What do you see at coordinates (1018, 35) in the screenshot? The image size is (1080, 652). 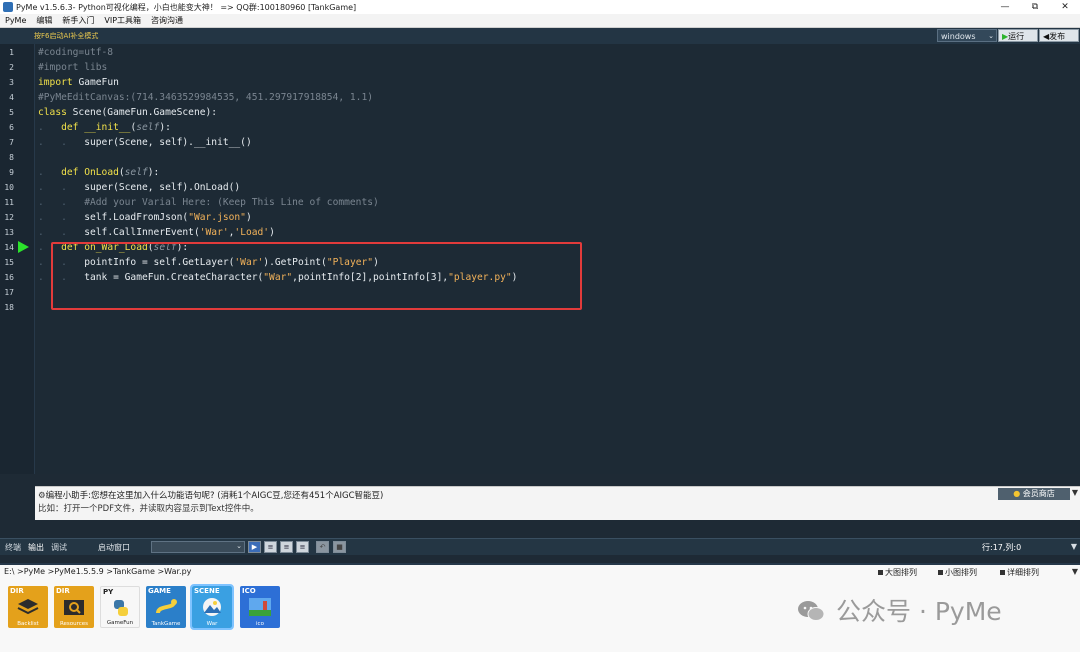 I see `run-button: ▶运行` at bounding box center [1018, 35].